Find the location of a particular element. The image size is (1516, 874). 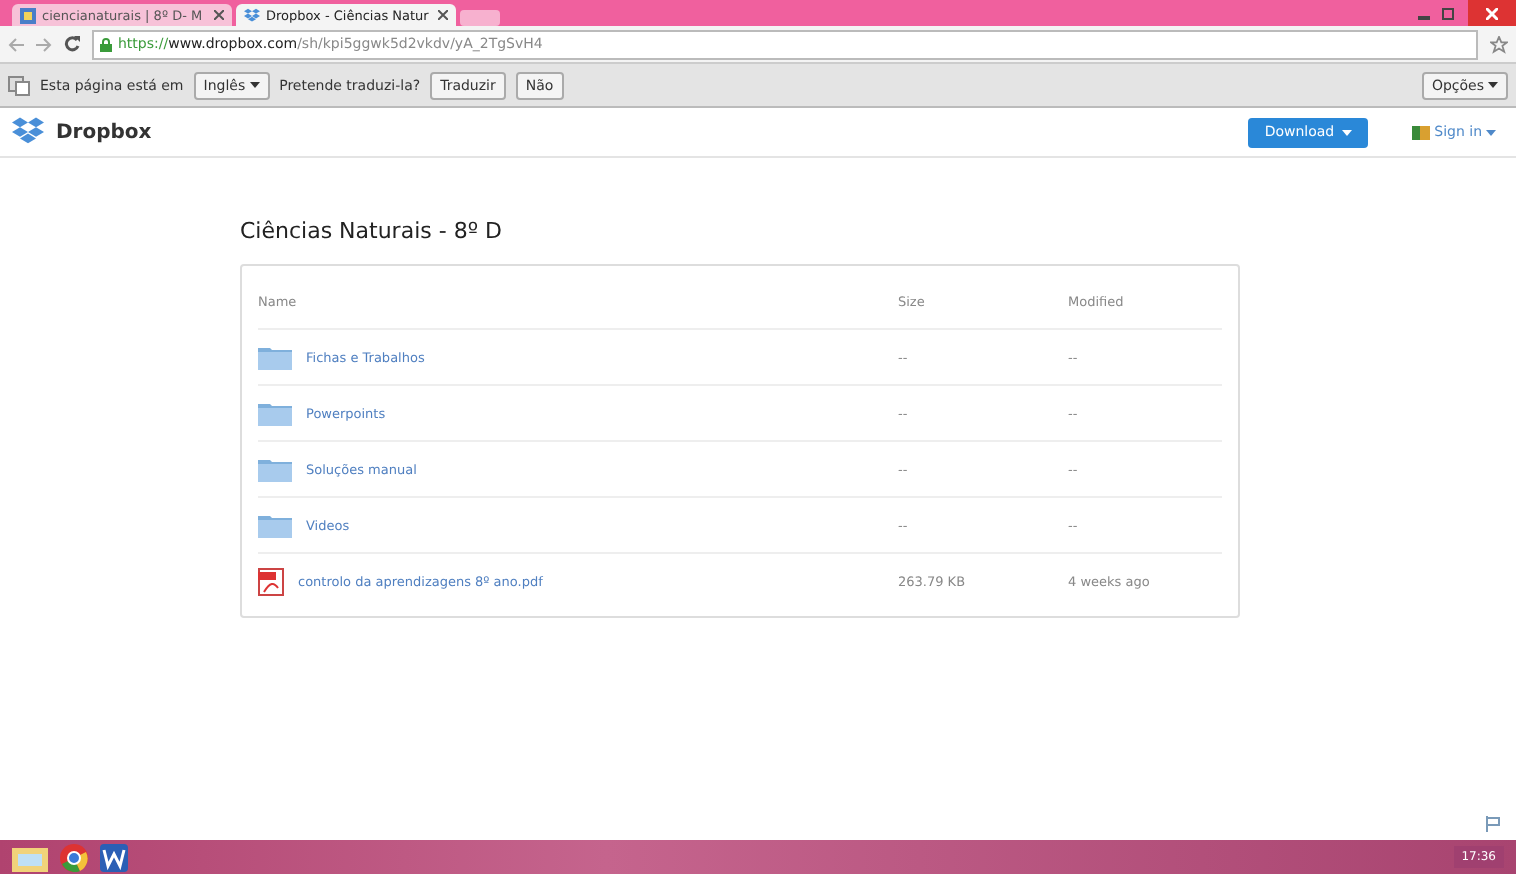

reload-icon is located at coordinates (72, 44).